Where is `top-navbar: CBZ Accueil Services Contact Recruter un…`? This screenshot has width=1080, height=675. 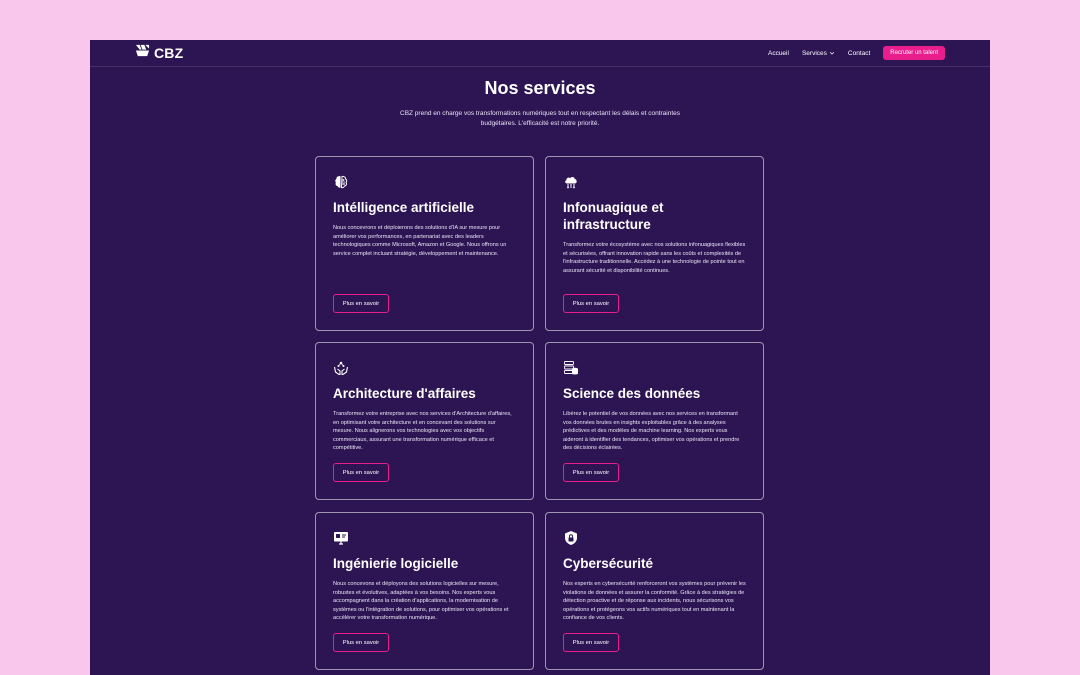 top-navbar: CBZ Accueil Services Contact Recruter un… is located at coordinates (540, 53).